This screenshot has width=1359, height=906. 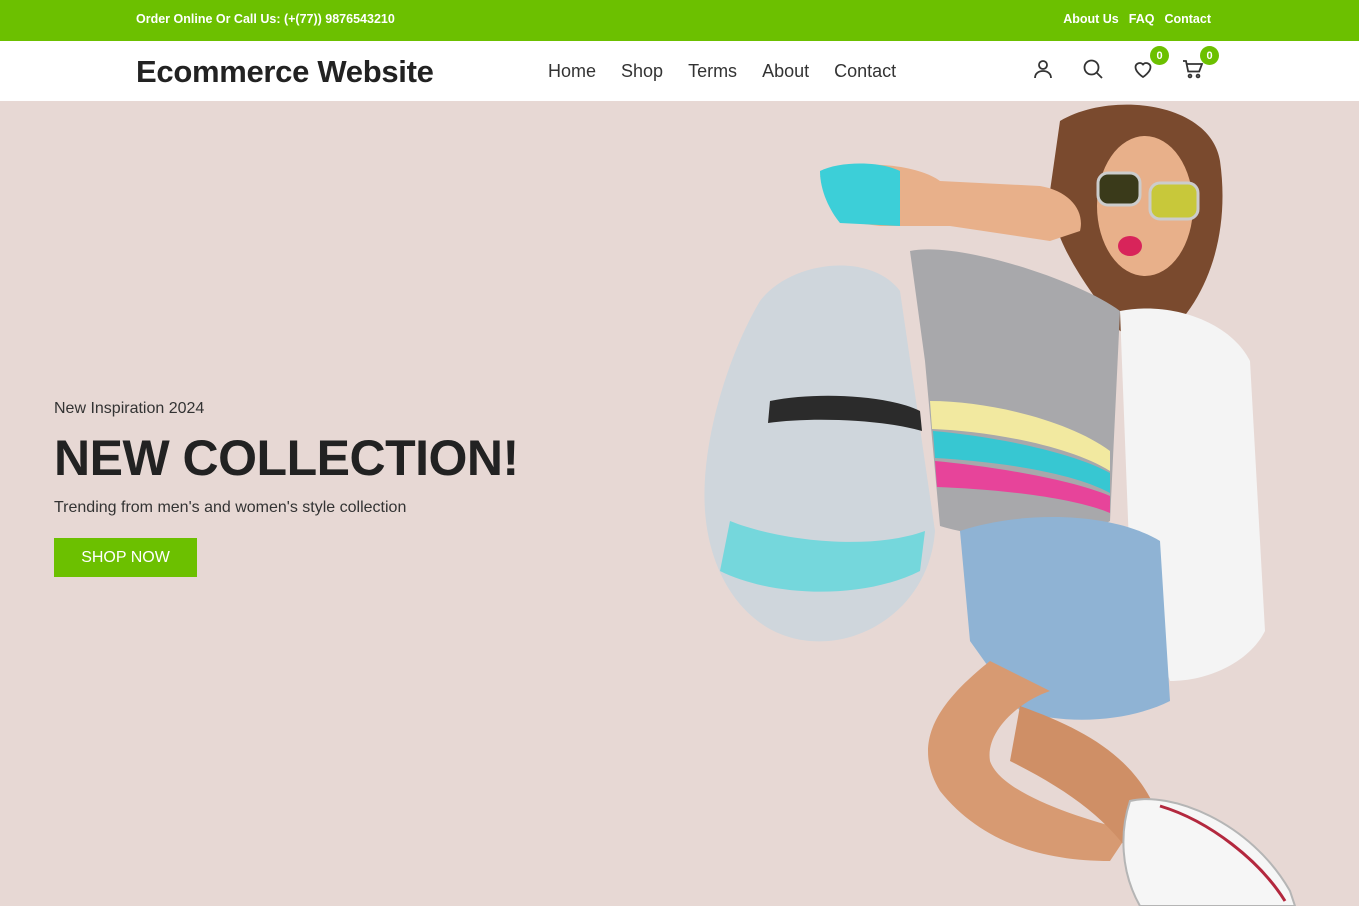 What do you see at coordinates (785, 71) in the screenshot?
I see `nav-about: About` at bounding box center [785, 71].